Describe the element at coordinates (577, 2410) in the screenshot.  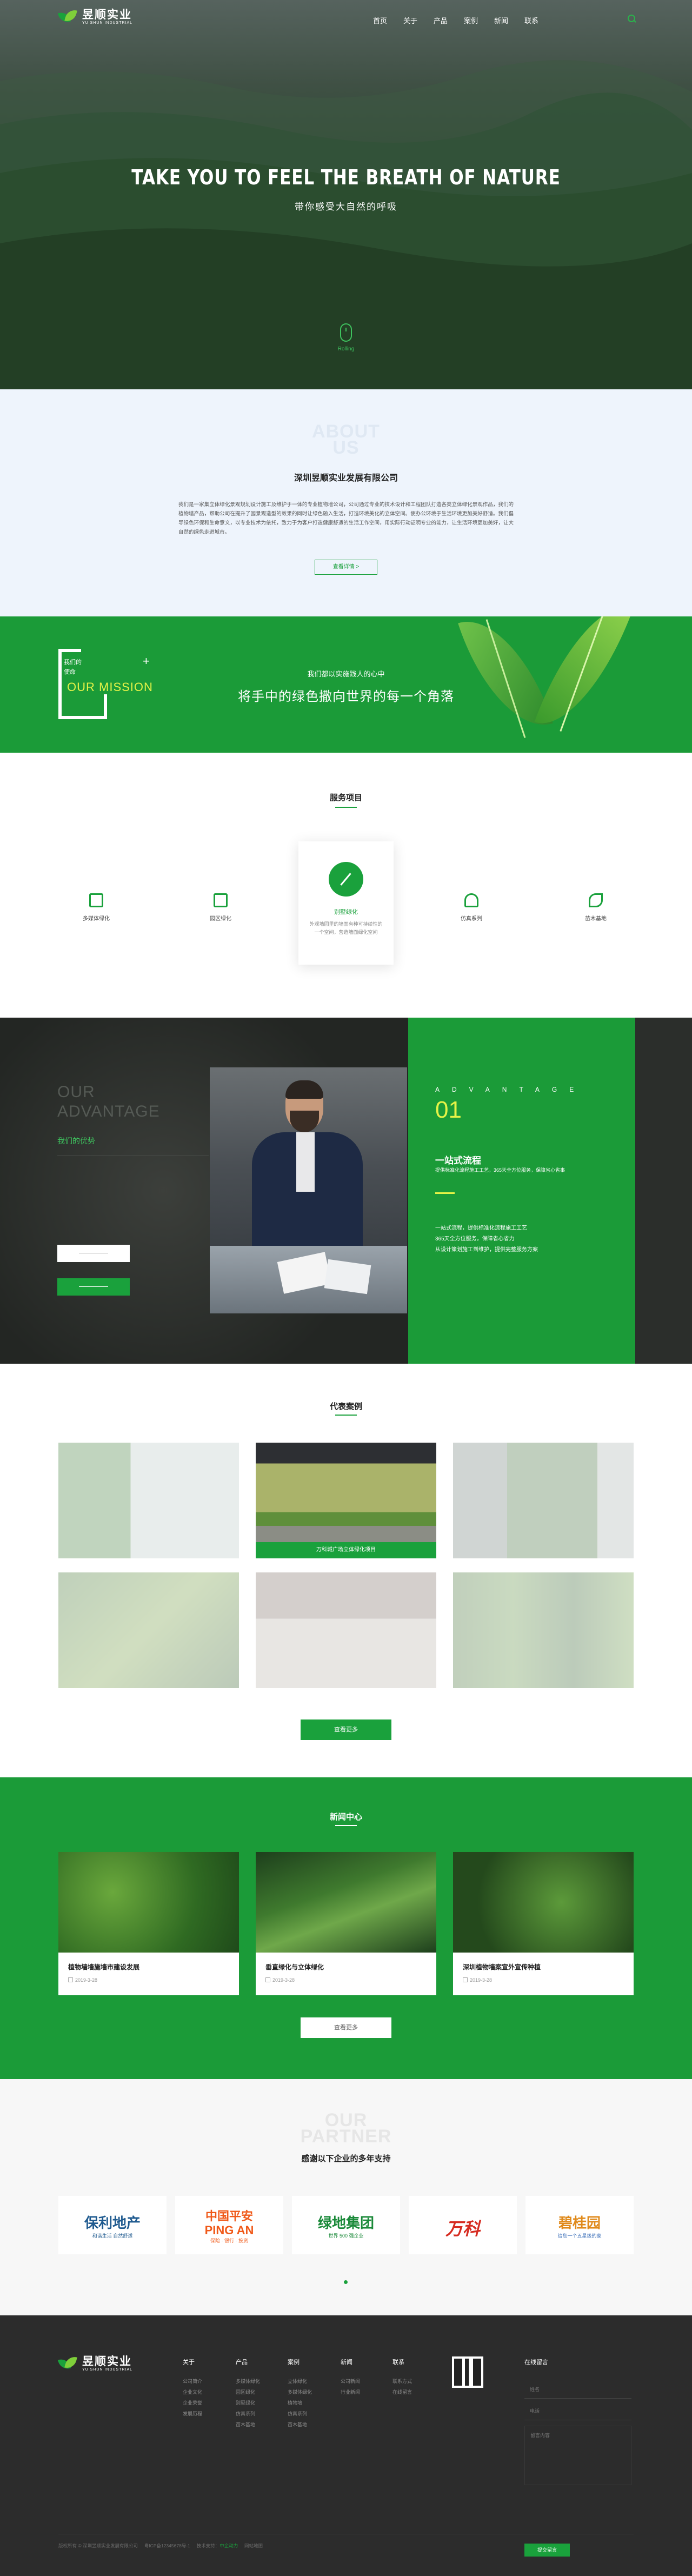
I see `phone-input: 电话` at that location.